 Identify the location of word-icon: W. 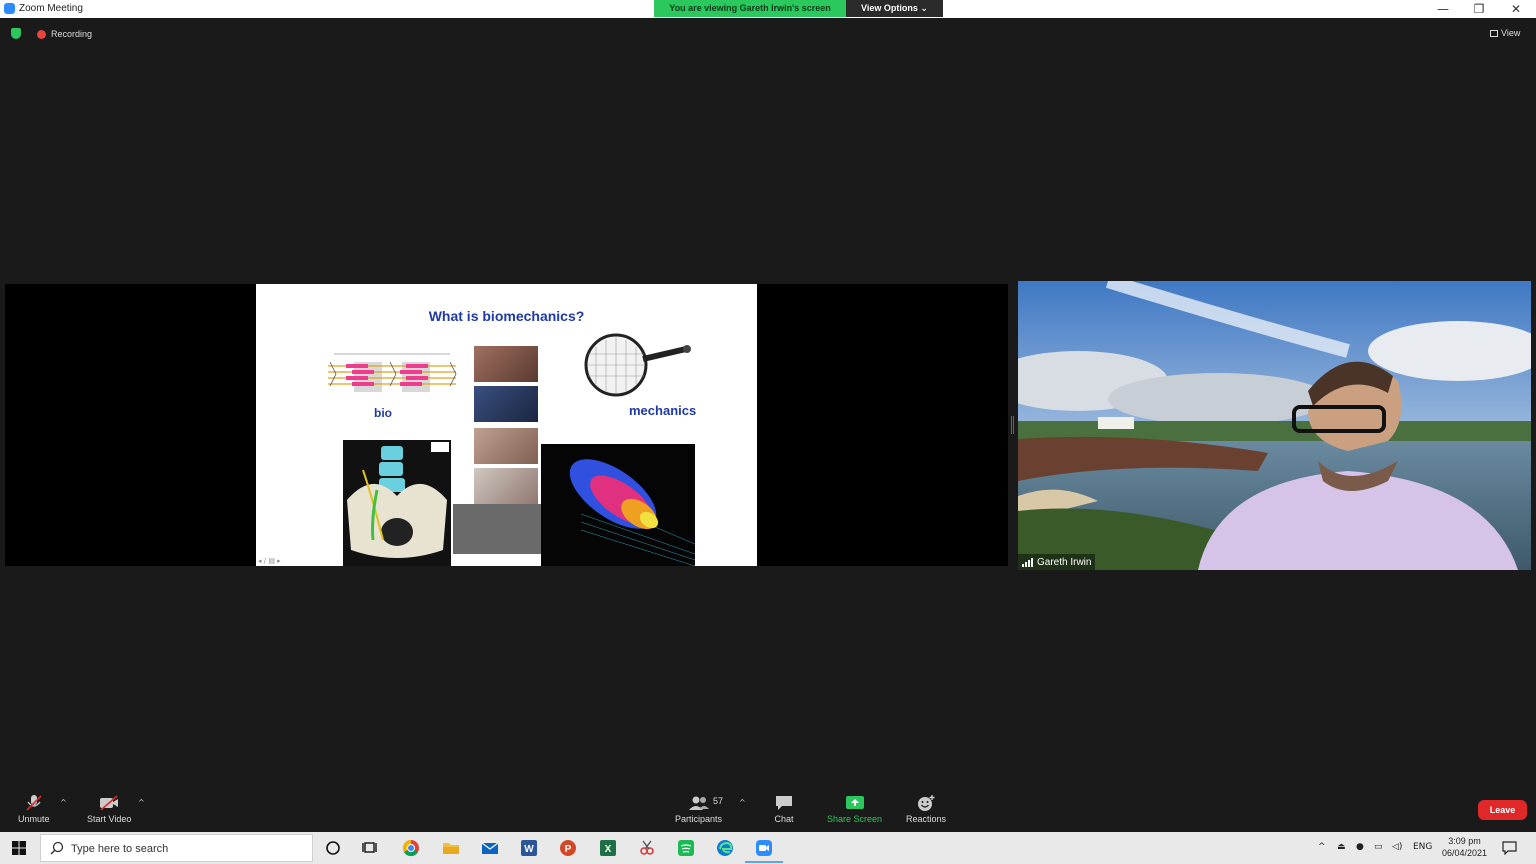
(529, 848).